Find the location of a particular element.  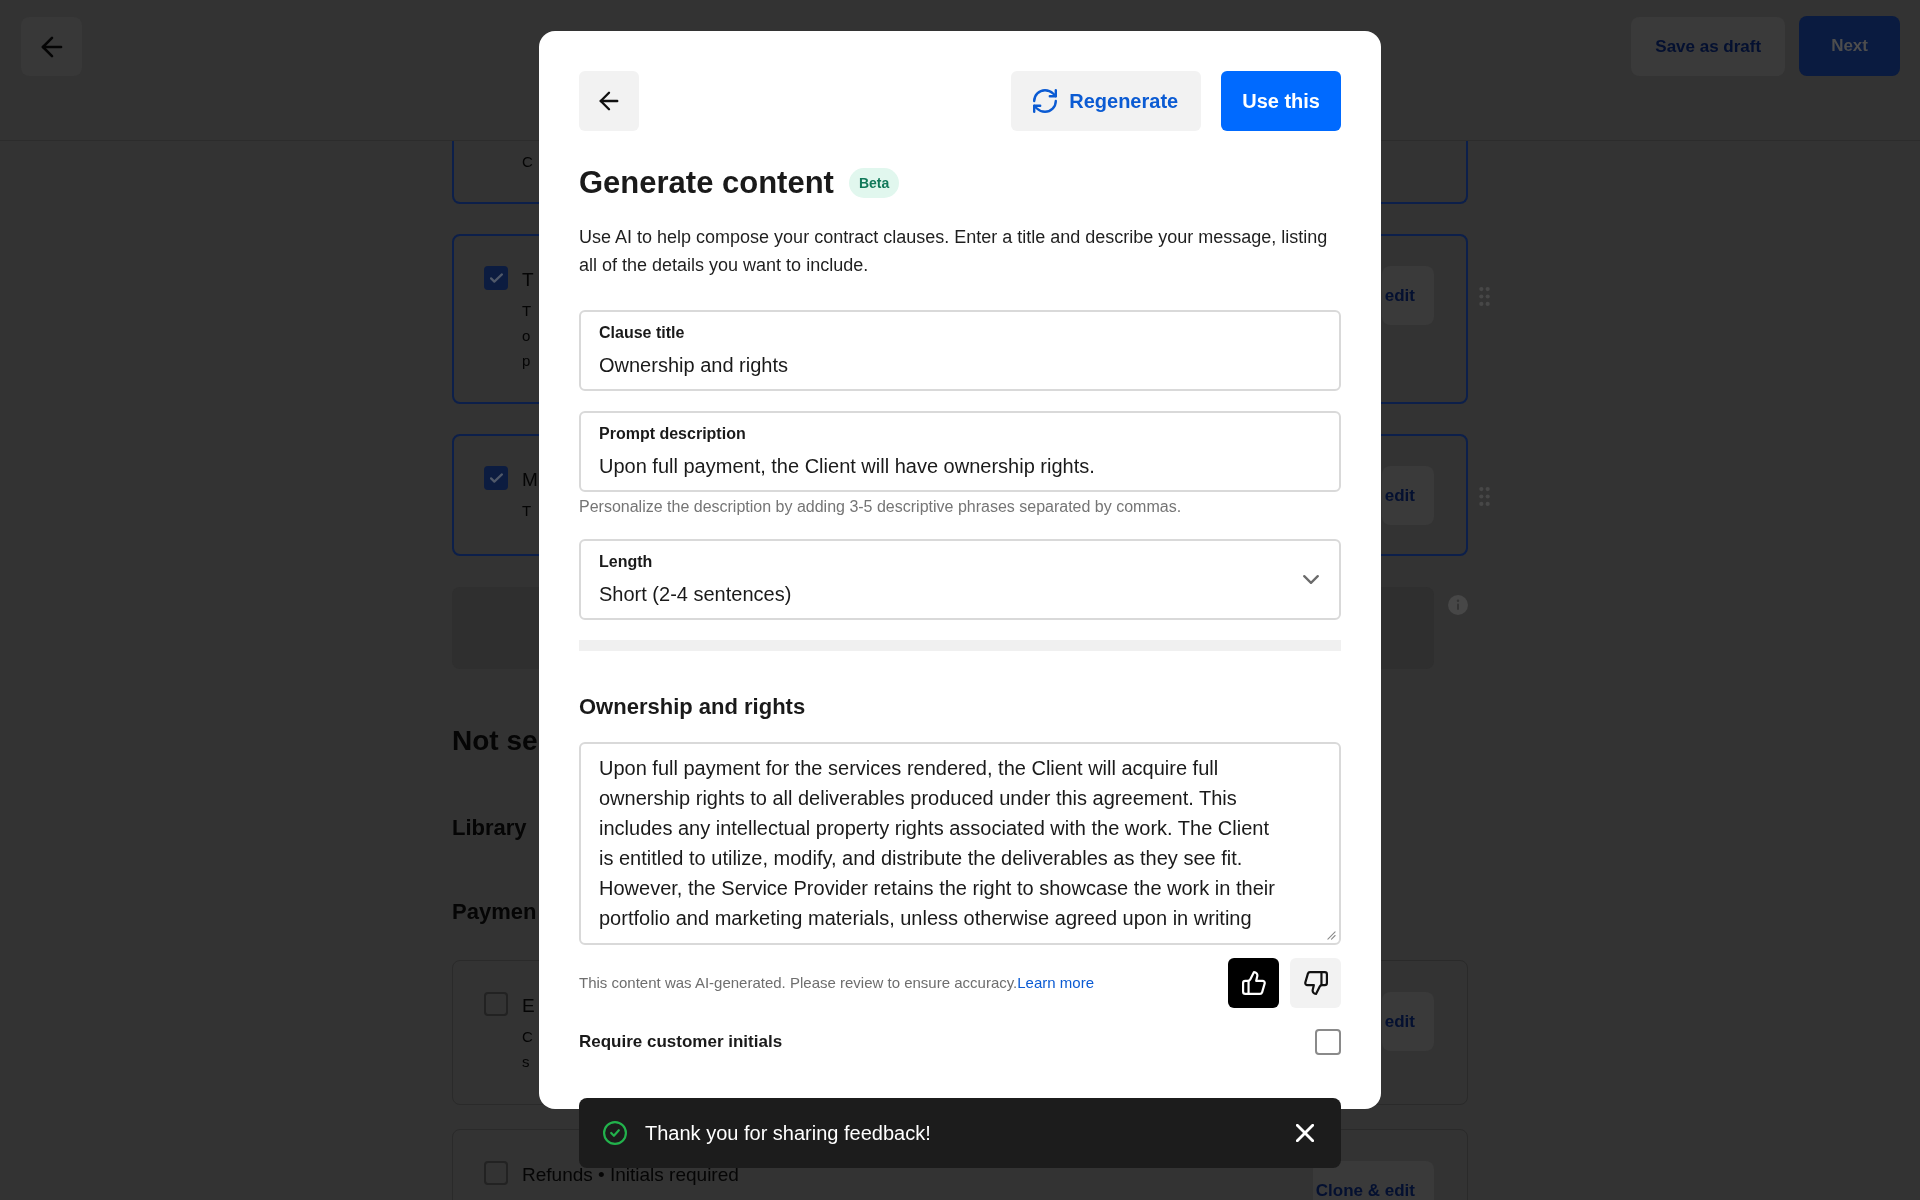

field-label: Length is located at coordinates (626, 561).